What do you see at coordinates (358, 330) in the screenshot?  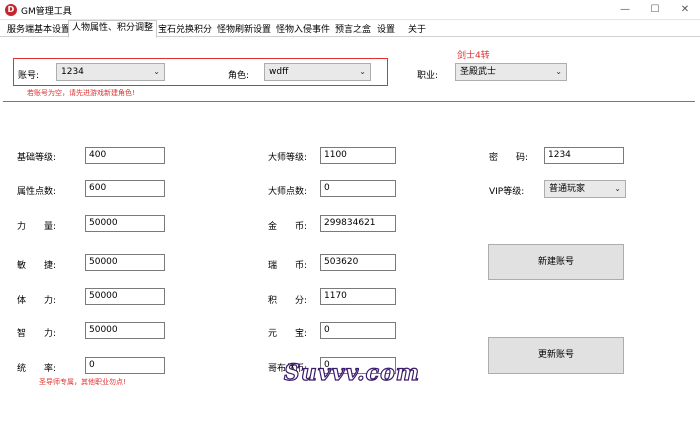 I see `ingot-input: 0` at bounding box center [358, 330].